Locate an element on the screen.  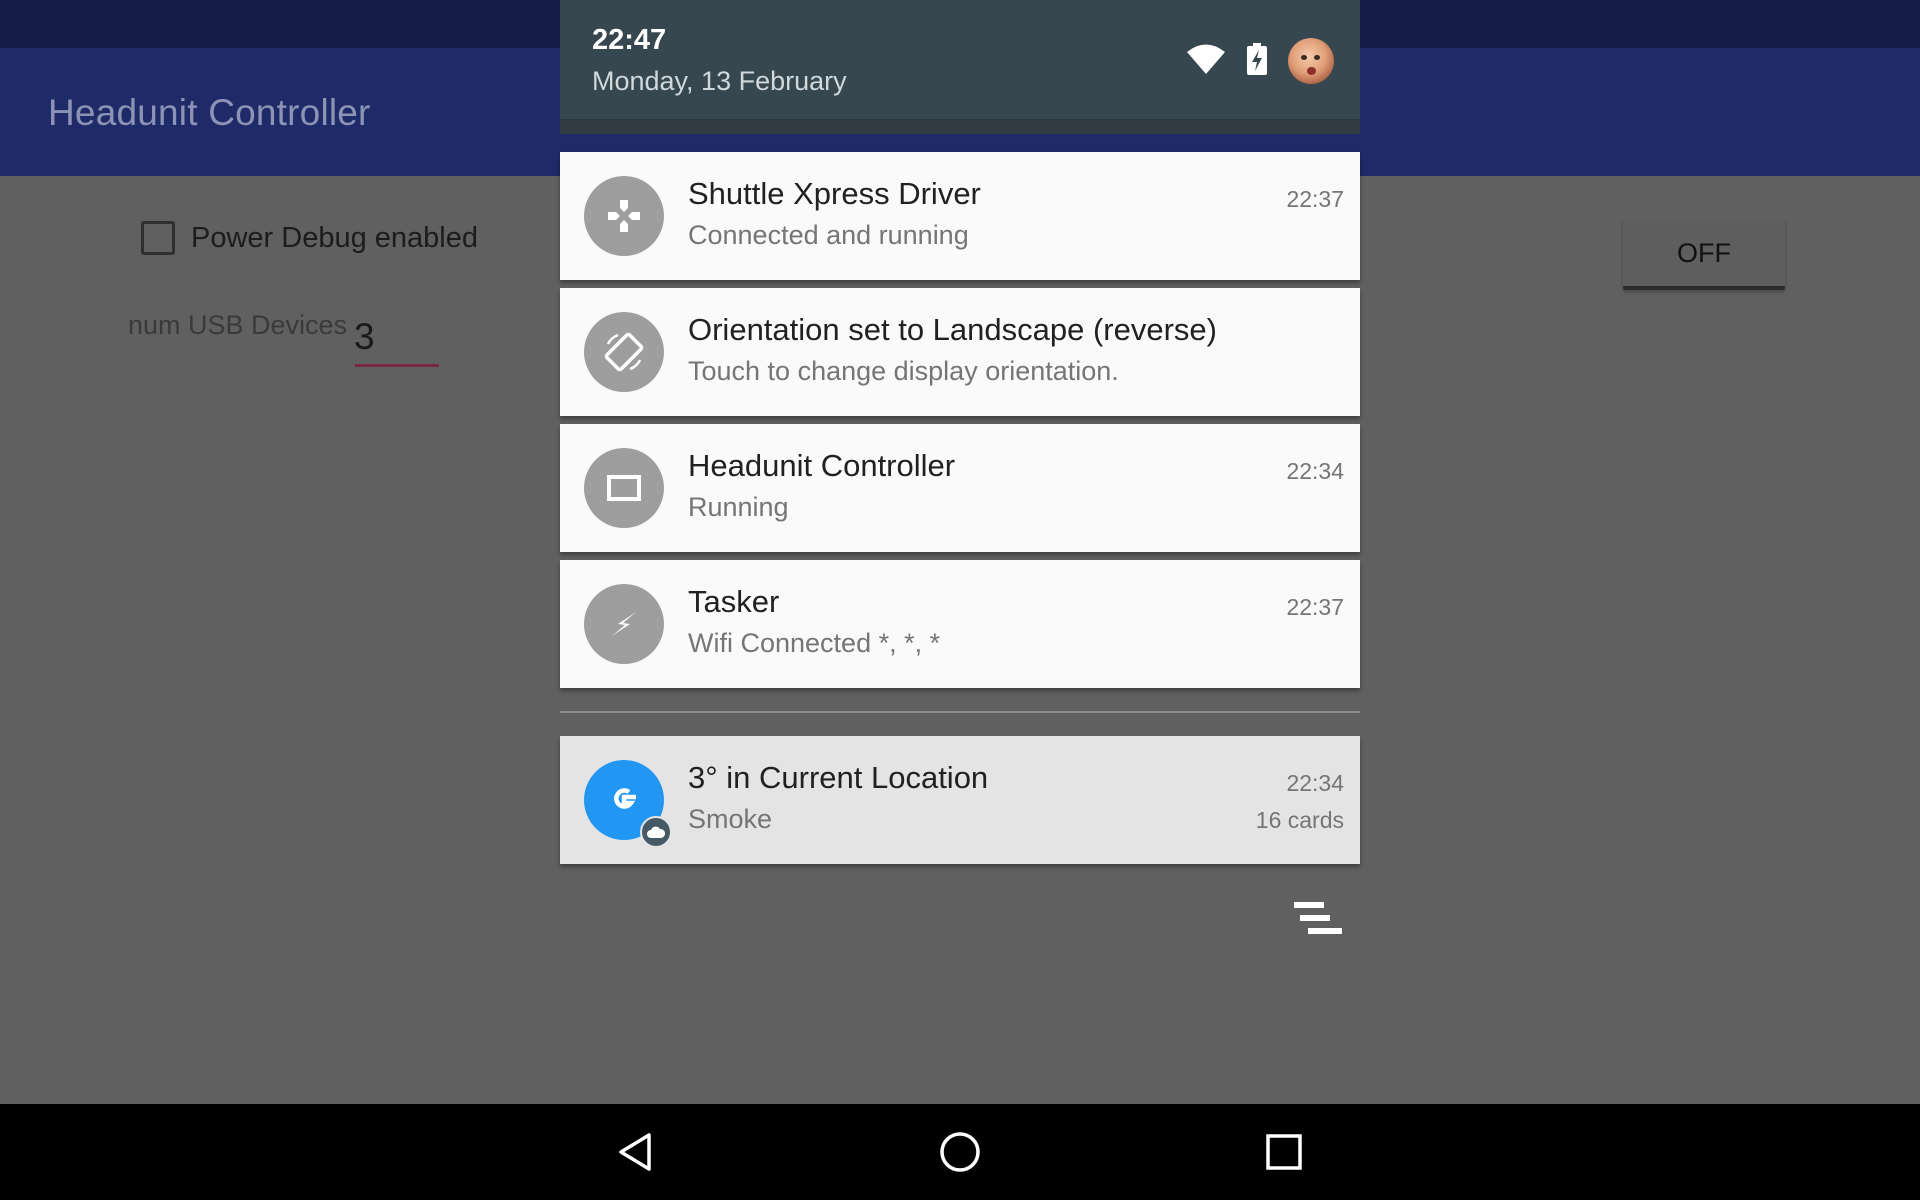
usb-devices-label: num USB Devices is located at coordinates (238, 325).